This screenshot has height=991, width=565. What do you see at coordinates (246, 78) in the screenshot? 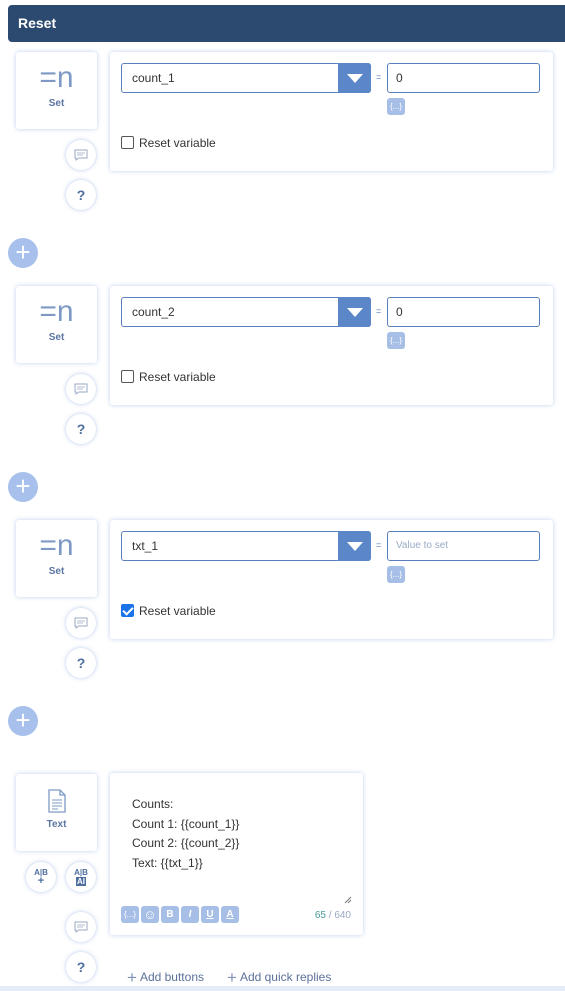
I see `variable-select: count_1` at bounding box center [246, 78].